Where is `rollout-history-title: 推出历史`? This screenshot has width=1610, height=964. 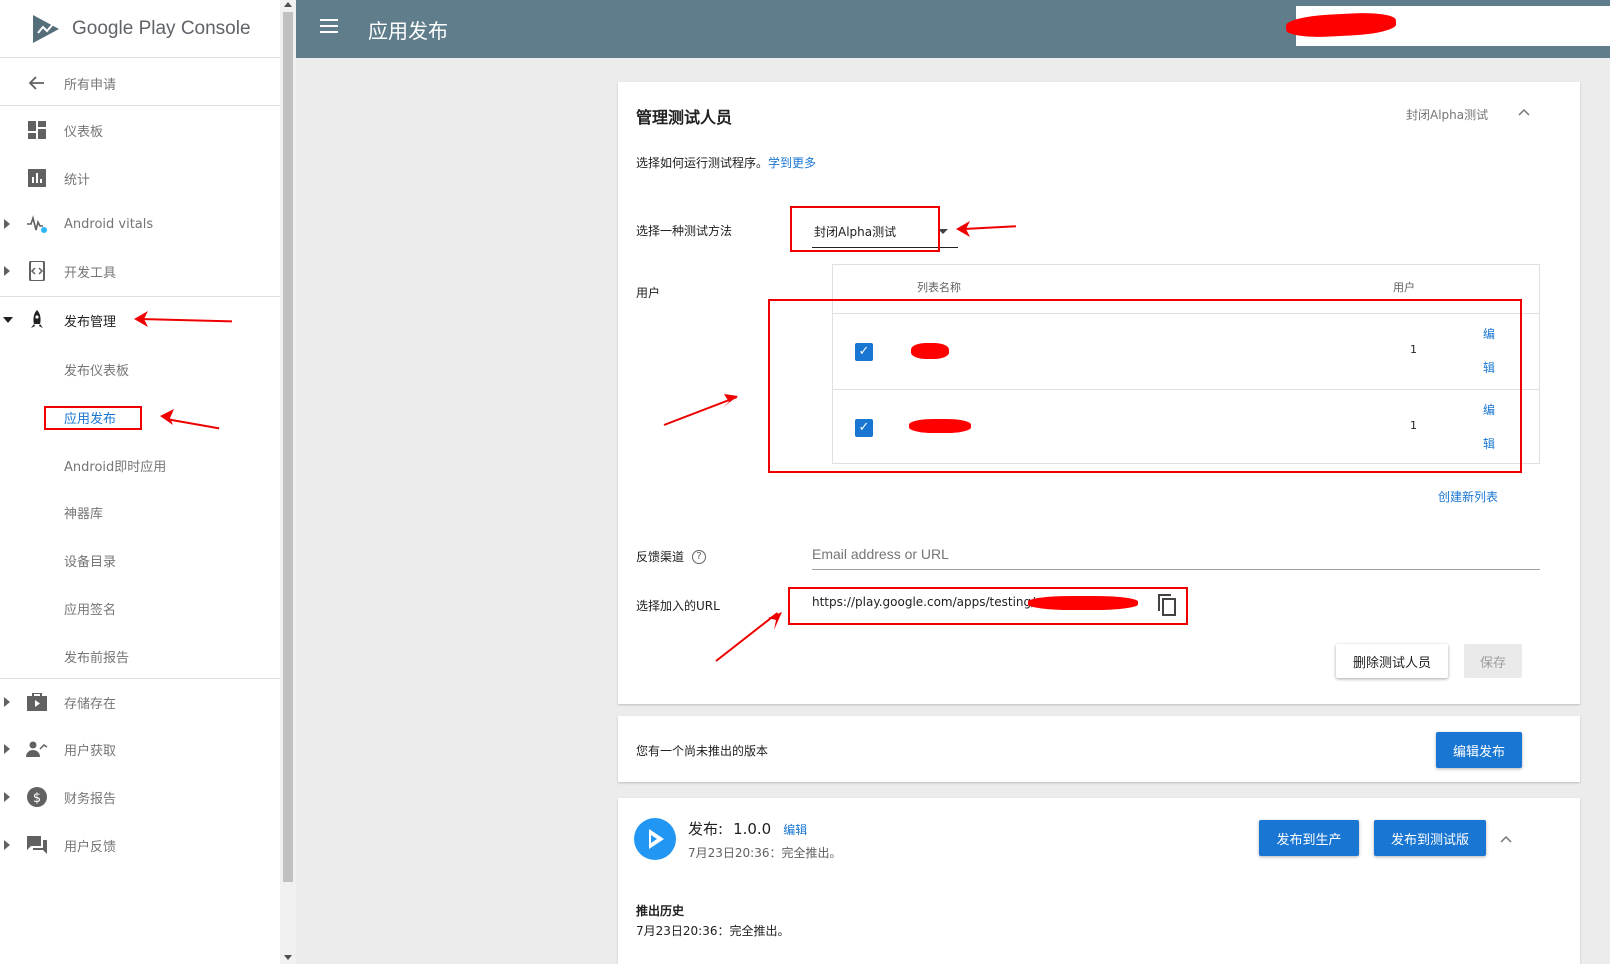 rollout-history-title: 推出历史 is located at coordinates (660, 911).